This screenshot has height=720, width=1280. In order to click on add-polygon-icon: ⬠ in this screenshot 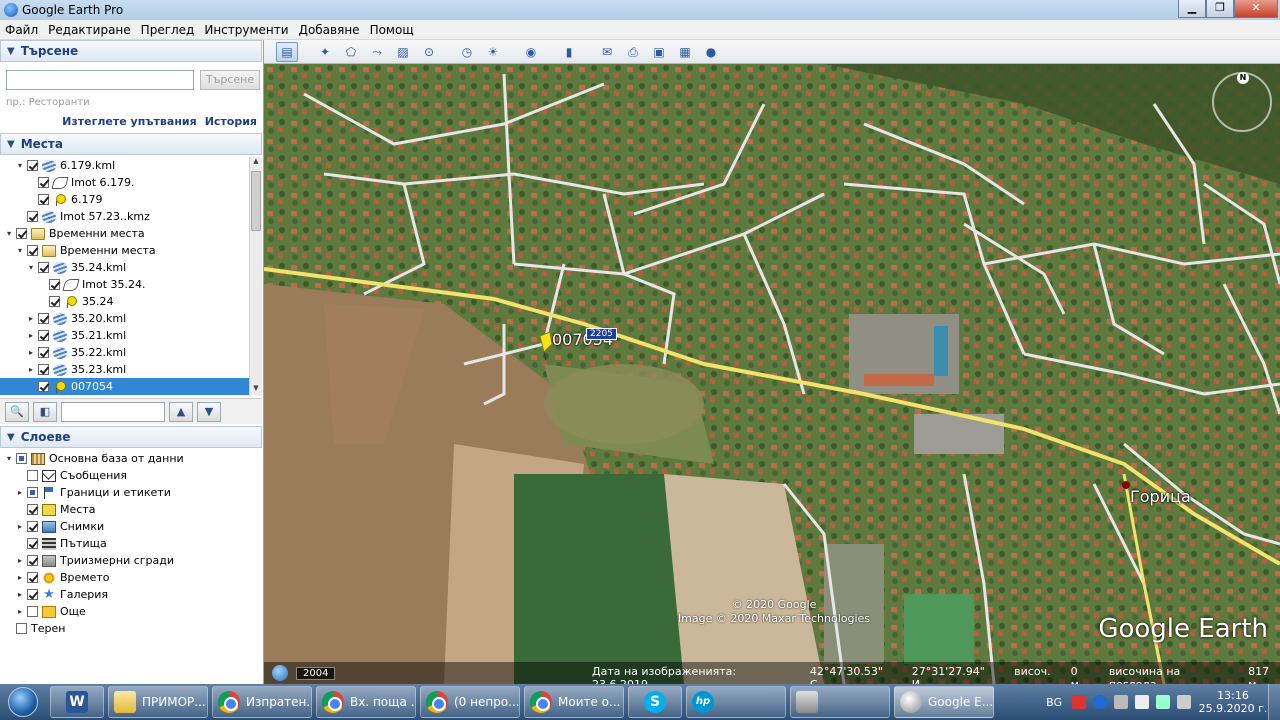, I will do `click(351, 52)`.